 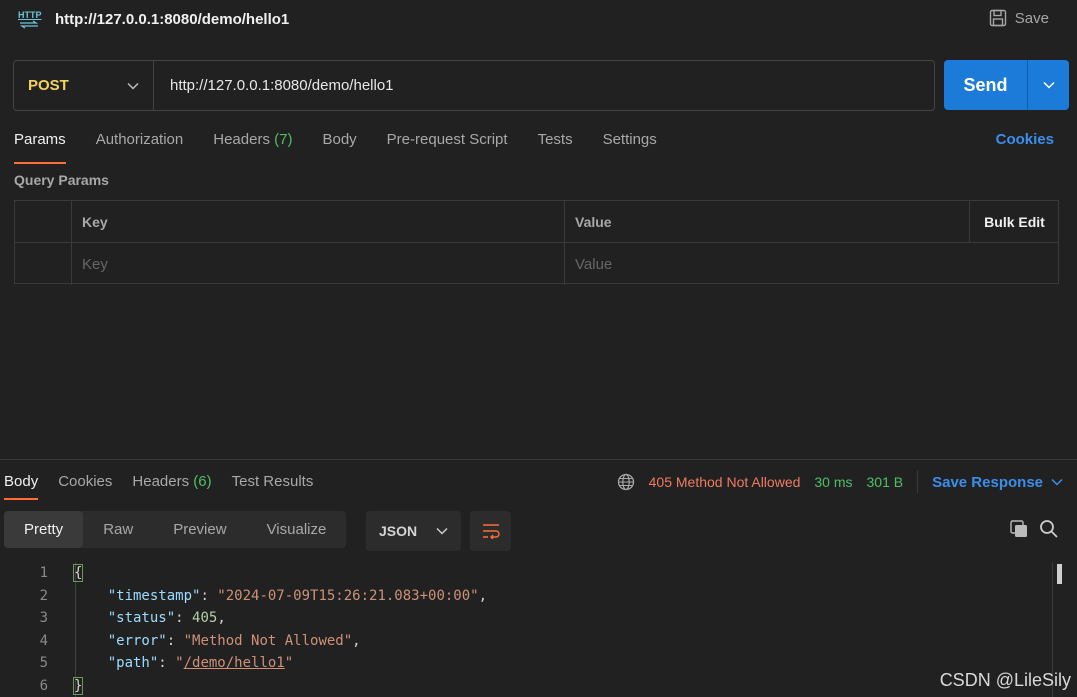 I want to click on bulk-edit-button: Bulk Edit, so click(x=1014, y=221).